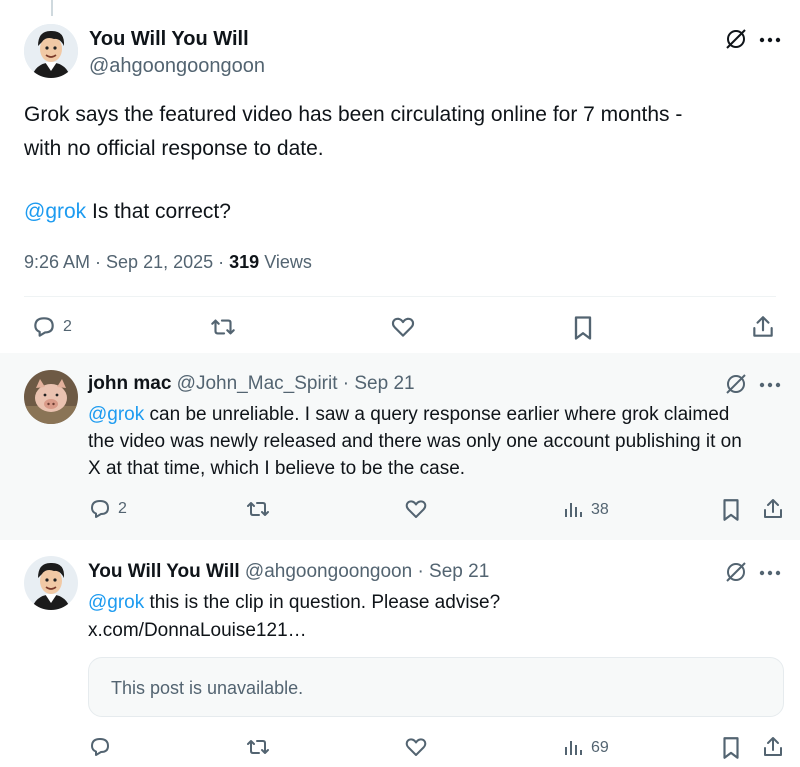 This screenshot has width=800, height=767. Describe the element at coordinates (285, 262) in the screenshot. I see `views-label: Views` at that location.